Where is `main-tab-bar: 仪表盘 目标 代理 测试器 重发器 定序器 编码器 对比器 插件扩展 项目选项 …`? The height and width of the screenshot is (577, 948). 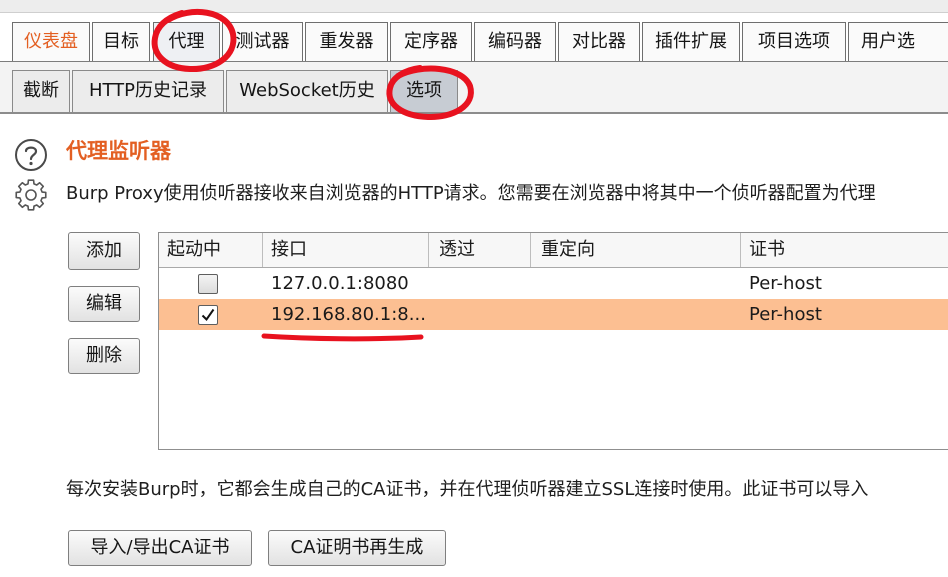
main-tab-bar: 仪表盘 目标 代理 测试器 重发器 定序器 编码器 对比器 插件扩展 项目选项 … is located at coordinates (474, 37).